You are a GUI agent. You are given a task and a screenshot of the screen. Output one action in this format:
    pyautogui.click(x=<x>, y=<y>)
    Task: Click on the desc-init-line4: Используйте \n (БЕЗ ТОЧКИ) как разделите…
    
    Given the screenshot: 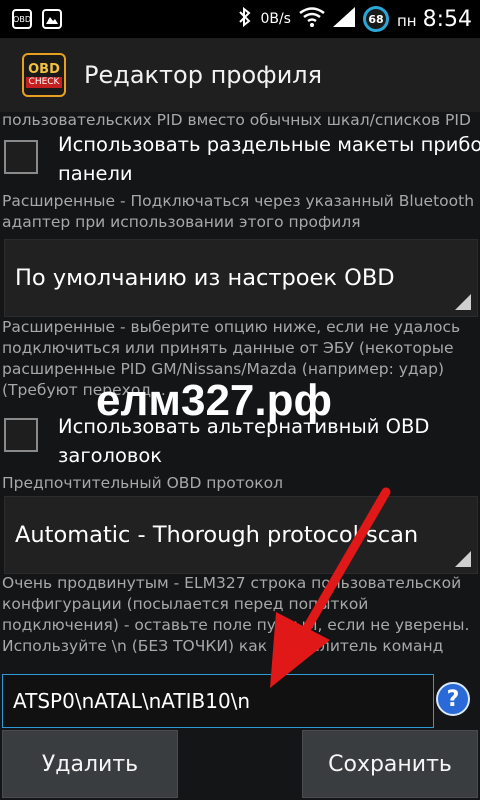 What is the action you would take?
    pyautogui.click(x=223, y=646)
    